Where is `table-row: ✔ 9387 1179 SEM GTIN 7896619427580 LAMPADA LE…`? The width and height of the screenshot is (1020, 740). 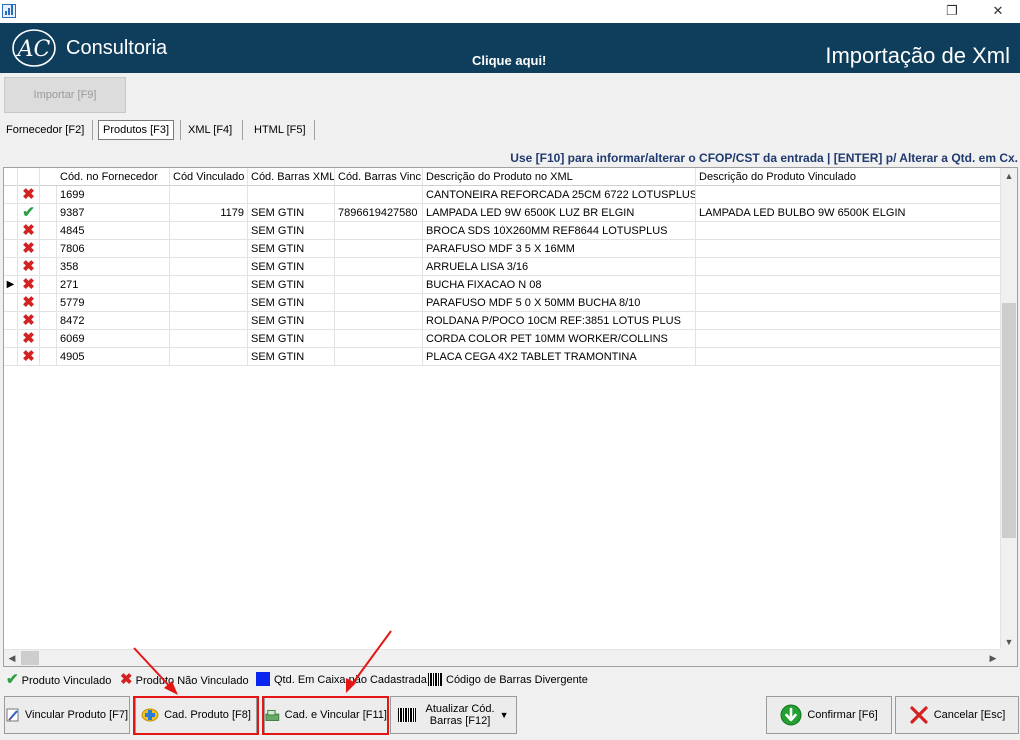 table-row: ✔ 9387 1179 SEM GTIN 7896619427580 LAMPADA LE… is located at coordinates (502, 213).